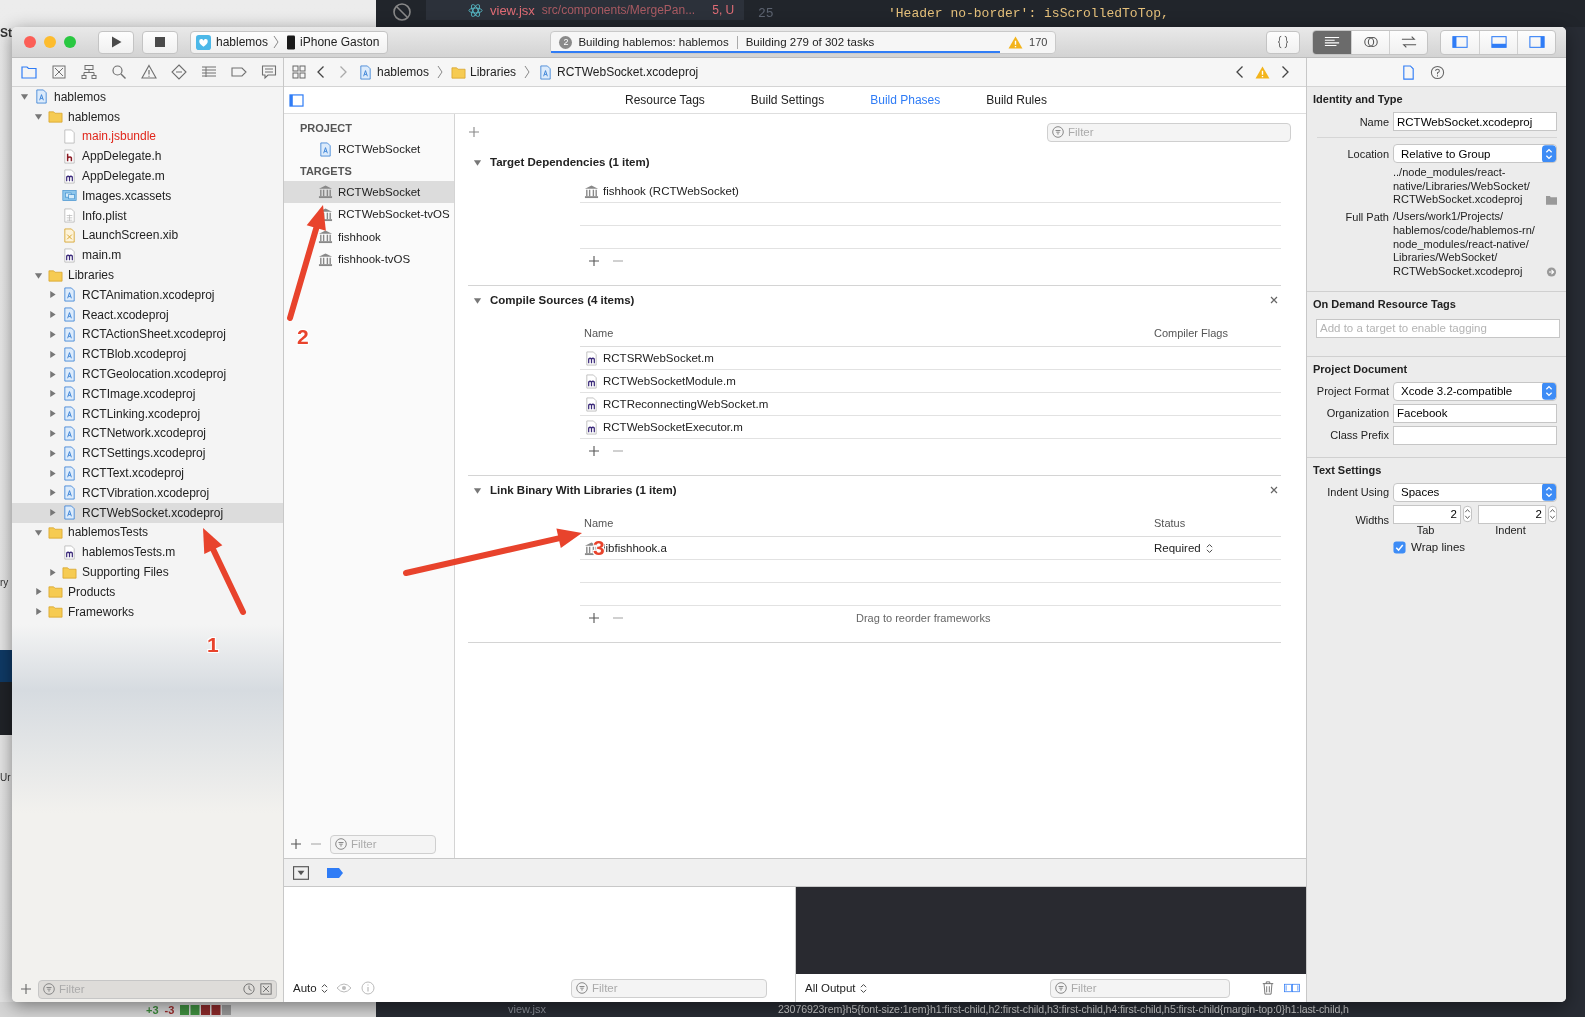 Image resolution: width=1585 pixels, height=1017 pixels. I want to click on tree-row: Images.xcassets, so click(147, 196).